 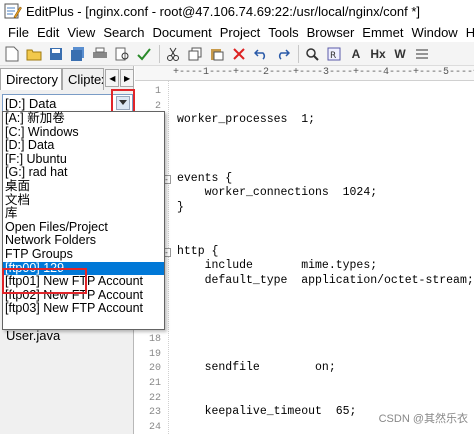 I want to click on print-icon, so click(x=100, y=54).